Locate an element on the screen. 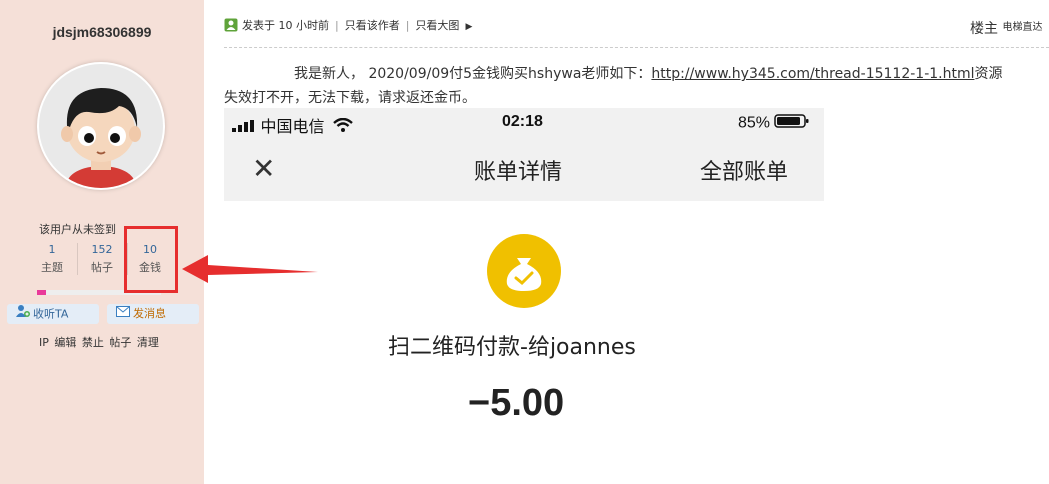 The image size is (1049, 484). post-time: 发表于 10 小时前 is located at coordinates (285, 25).